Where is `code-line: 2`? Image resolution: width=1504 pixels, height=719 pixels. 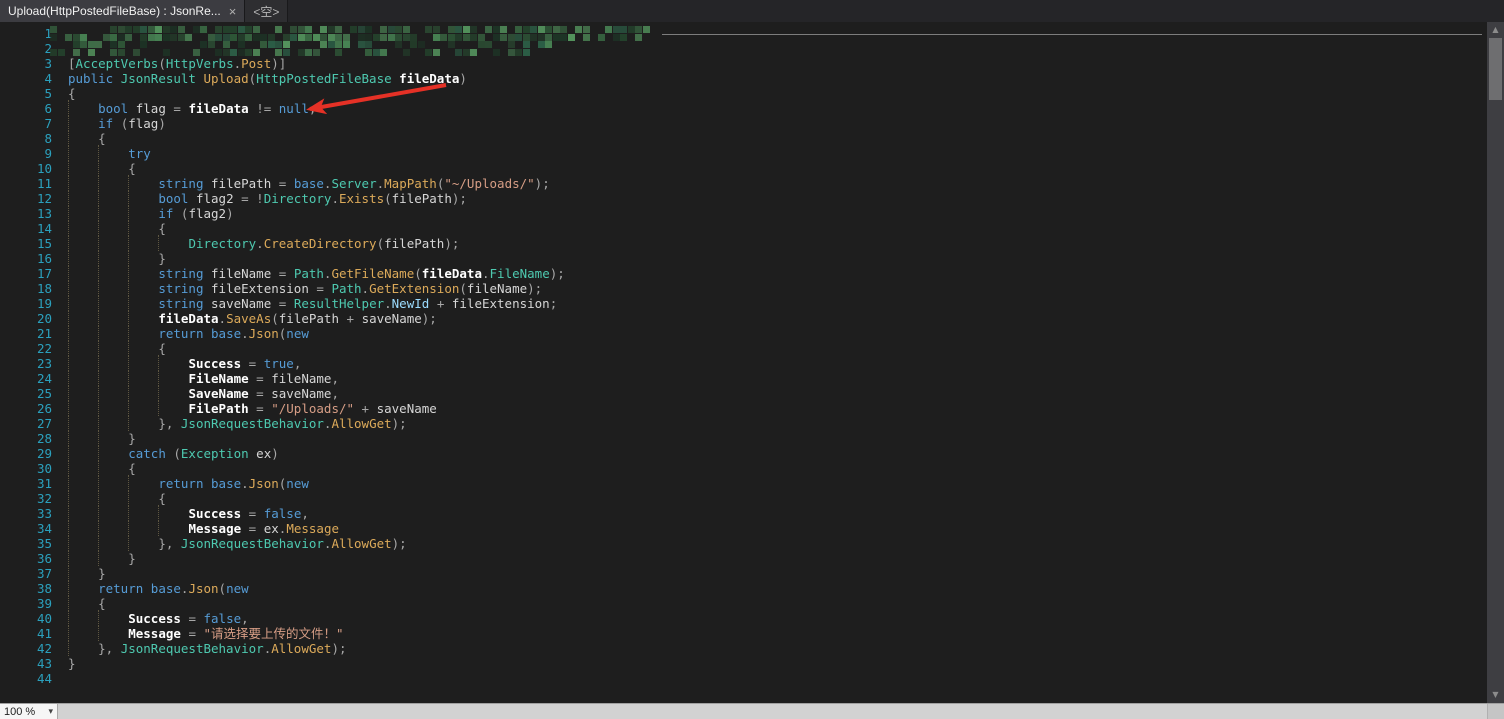 code-line: 2 is located at coordinates (752, 48).